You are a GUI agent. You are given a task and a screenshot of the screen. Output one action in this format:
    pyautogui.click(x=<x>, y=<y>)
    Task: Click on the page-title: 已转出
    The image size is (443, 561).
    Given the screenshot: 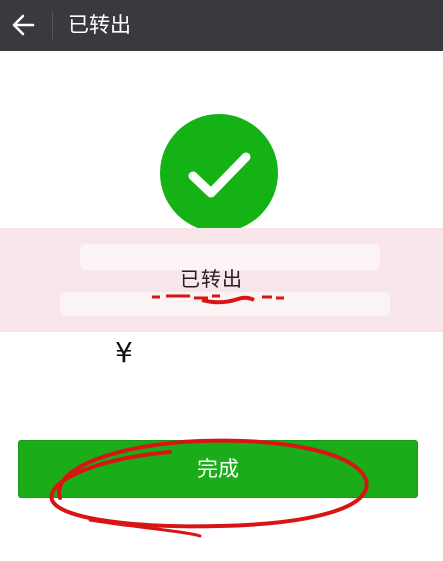 What is the action you would take?
    pyautogui.click(x=99, y=25)
    